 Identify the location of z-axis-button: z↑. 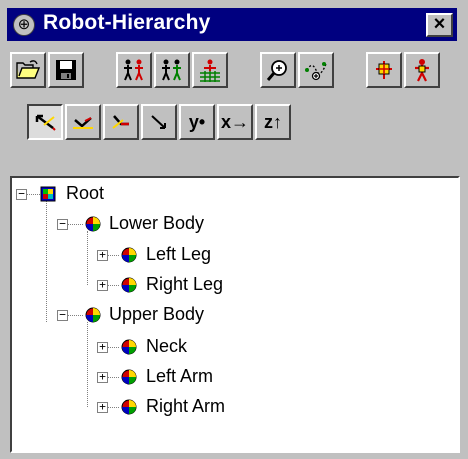
(273, 122).